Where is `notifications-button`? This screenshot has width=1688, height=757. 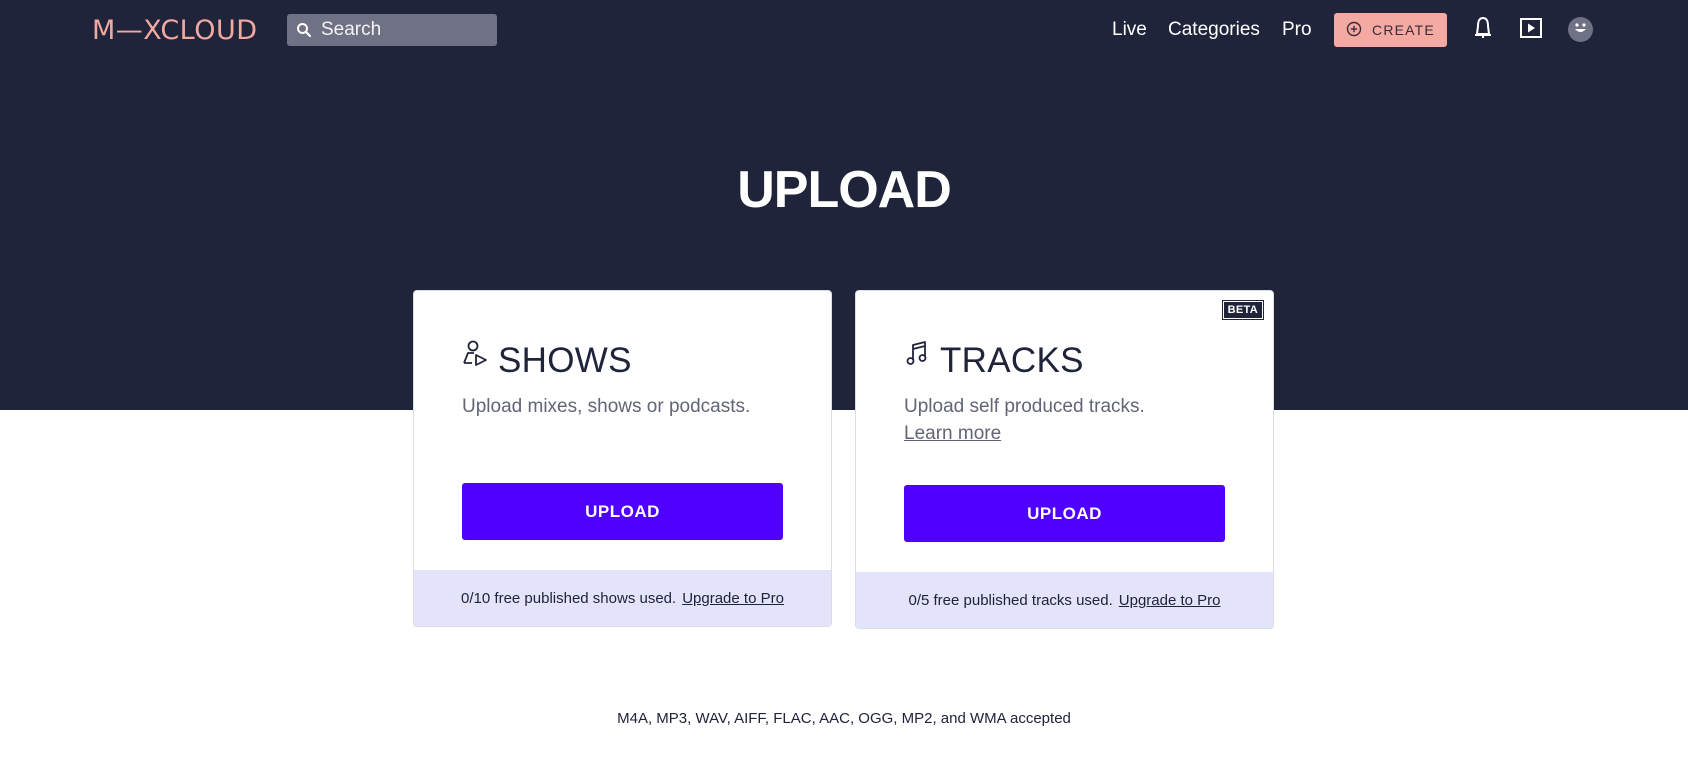
notifications-button is located at coordinates (1483, 30).